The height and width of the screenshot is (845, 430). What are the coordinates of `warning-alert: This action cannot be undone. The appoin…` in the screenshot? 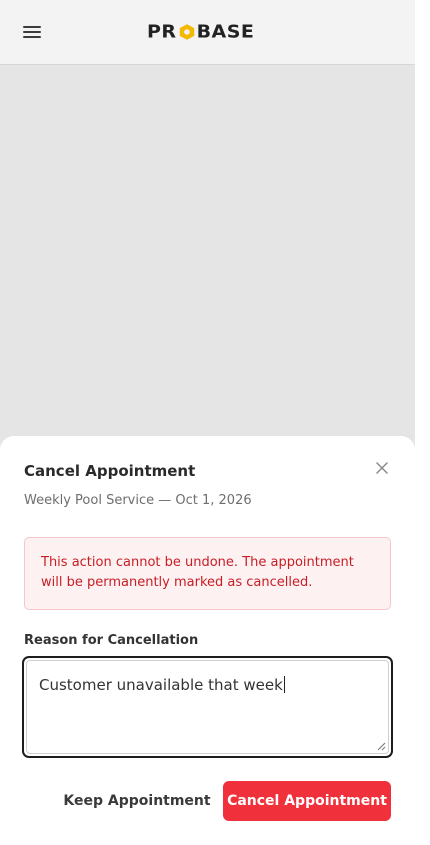 It's located at (207, 573).